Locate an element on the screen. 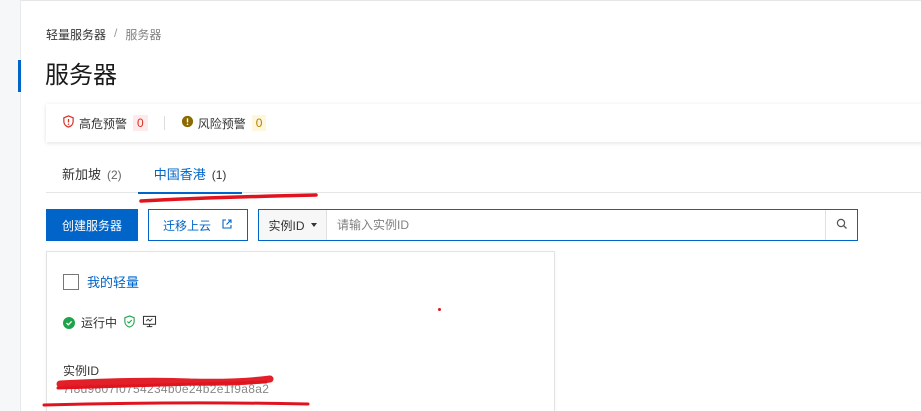 The image size is (921, 411). tab-label: 中国香港 is located at coordinates (179, 174).